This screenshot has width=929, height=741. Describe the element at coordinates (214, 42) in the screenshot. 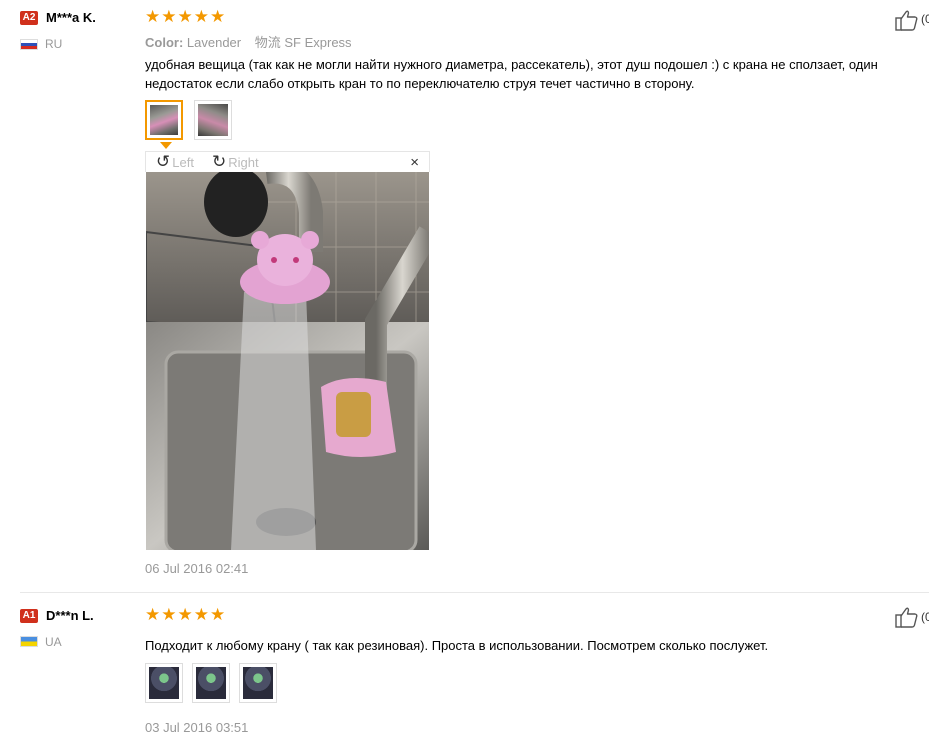

I see `sku-value: Lavender` at that location.